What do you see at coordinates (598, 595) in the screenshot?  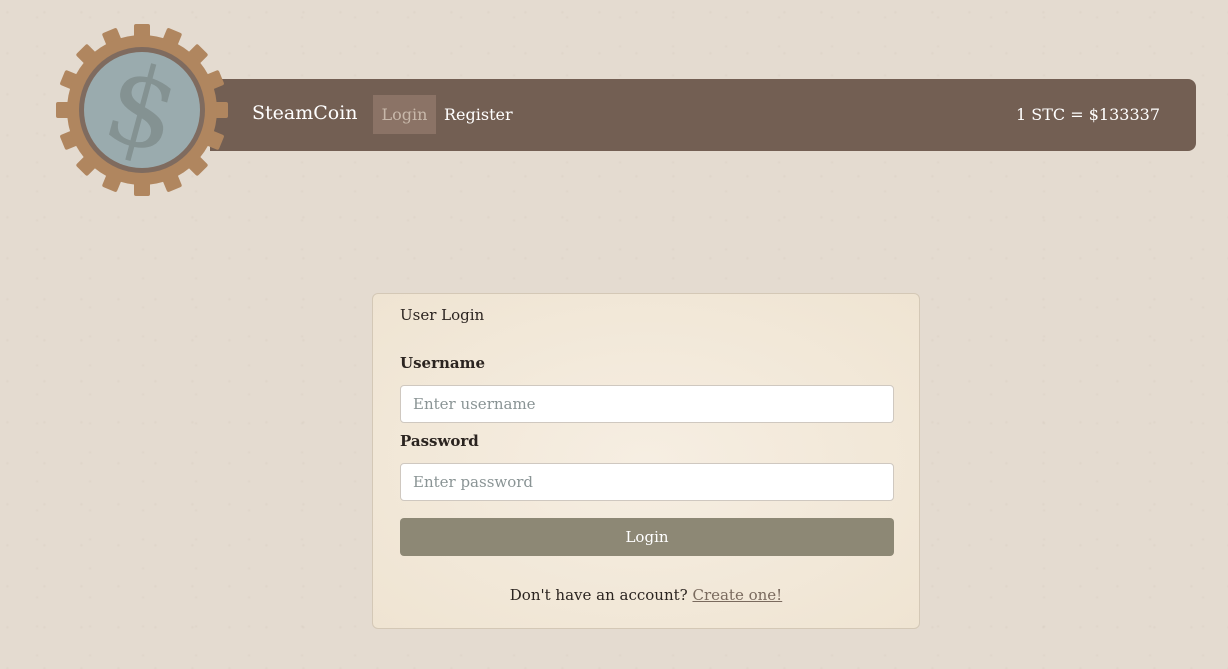 I see `signup-prompt-text: Don't have an account?` at bounding box center [598, 595].